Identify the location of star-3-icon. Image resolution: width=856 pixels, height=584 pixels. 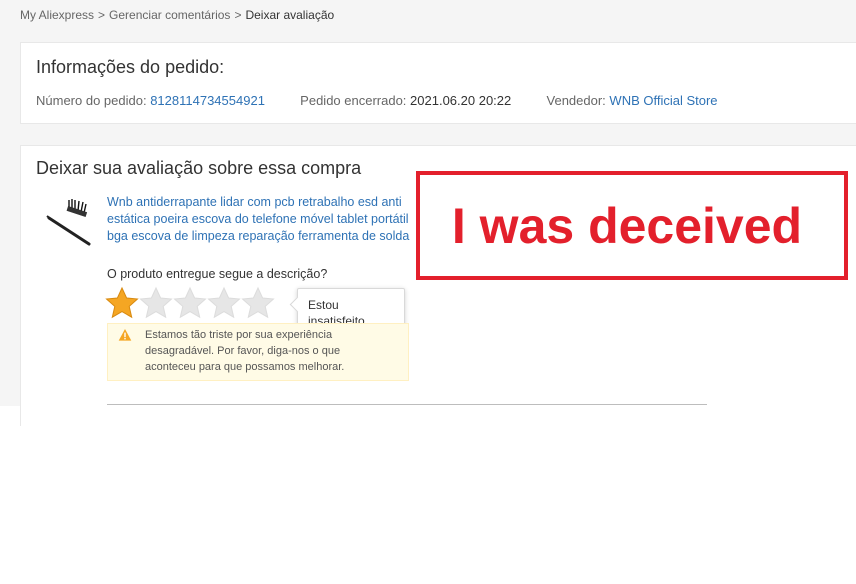
(190, 303).